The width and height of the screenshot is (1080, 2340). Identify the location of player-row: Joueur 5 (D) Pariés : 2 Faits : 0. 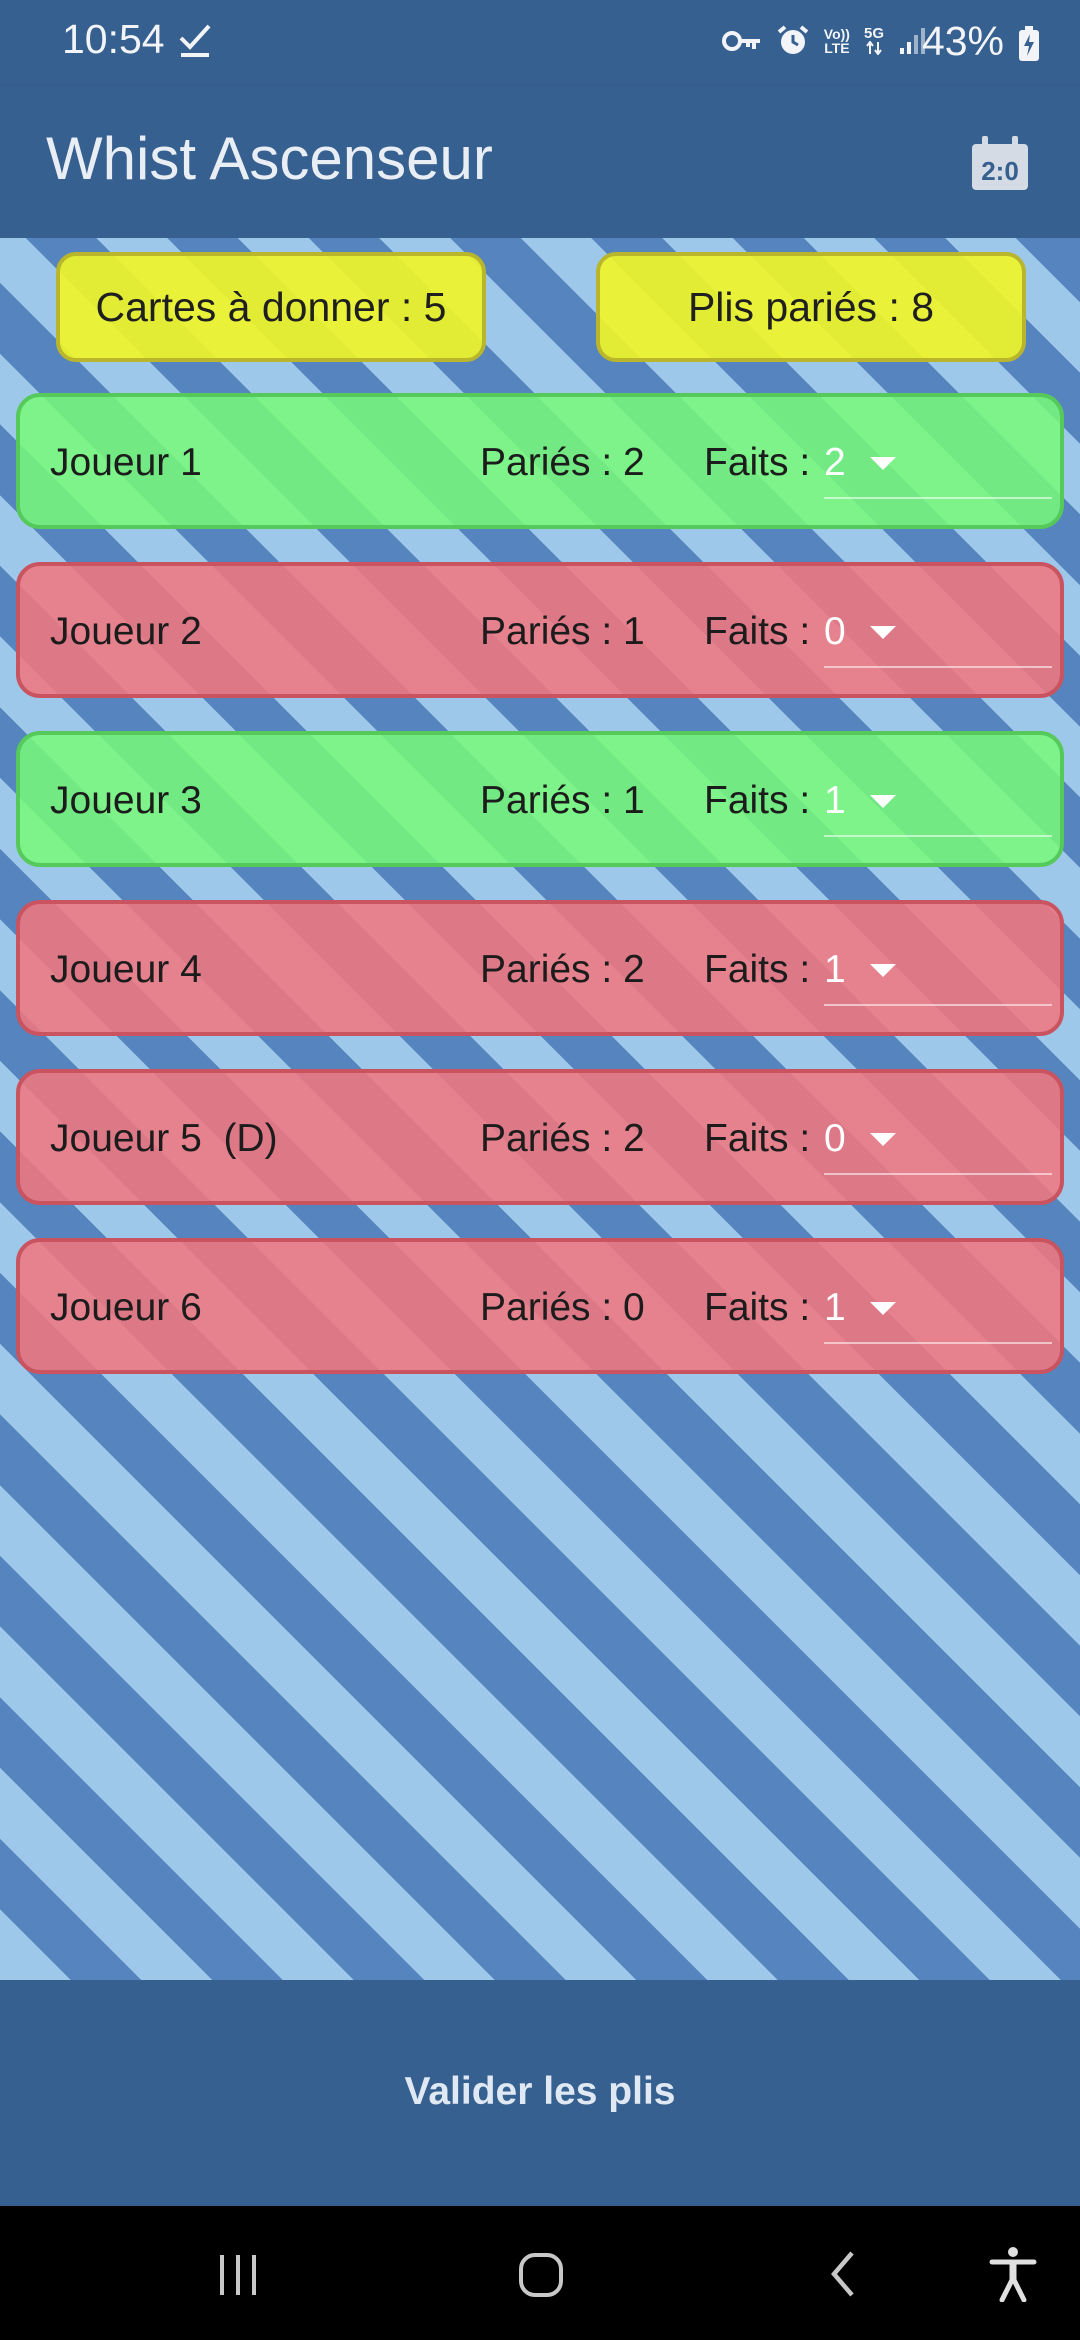
(540, 1137).